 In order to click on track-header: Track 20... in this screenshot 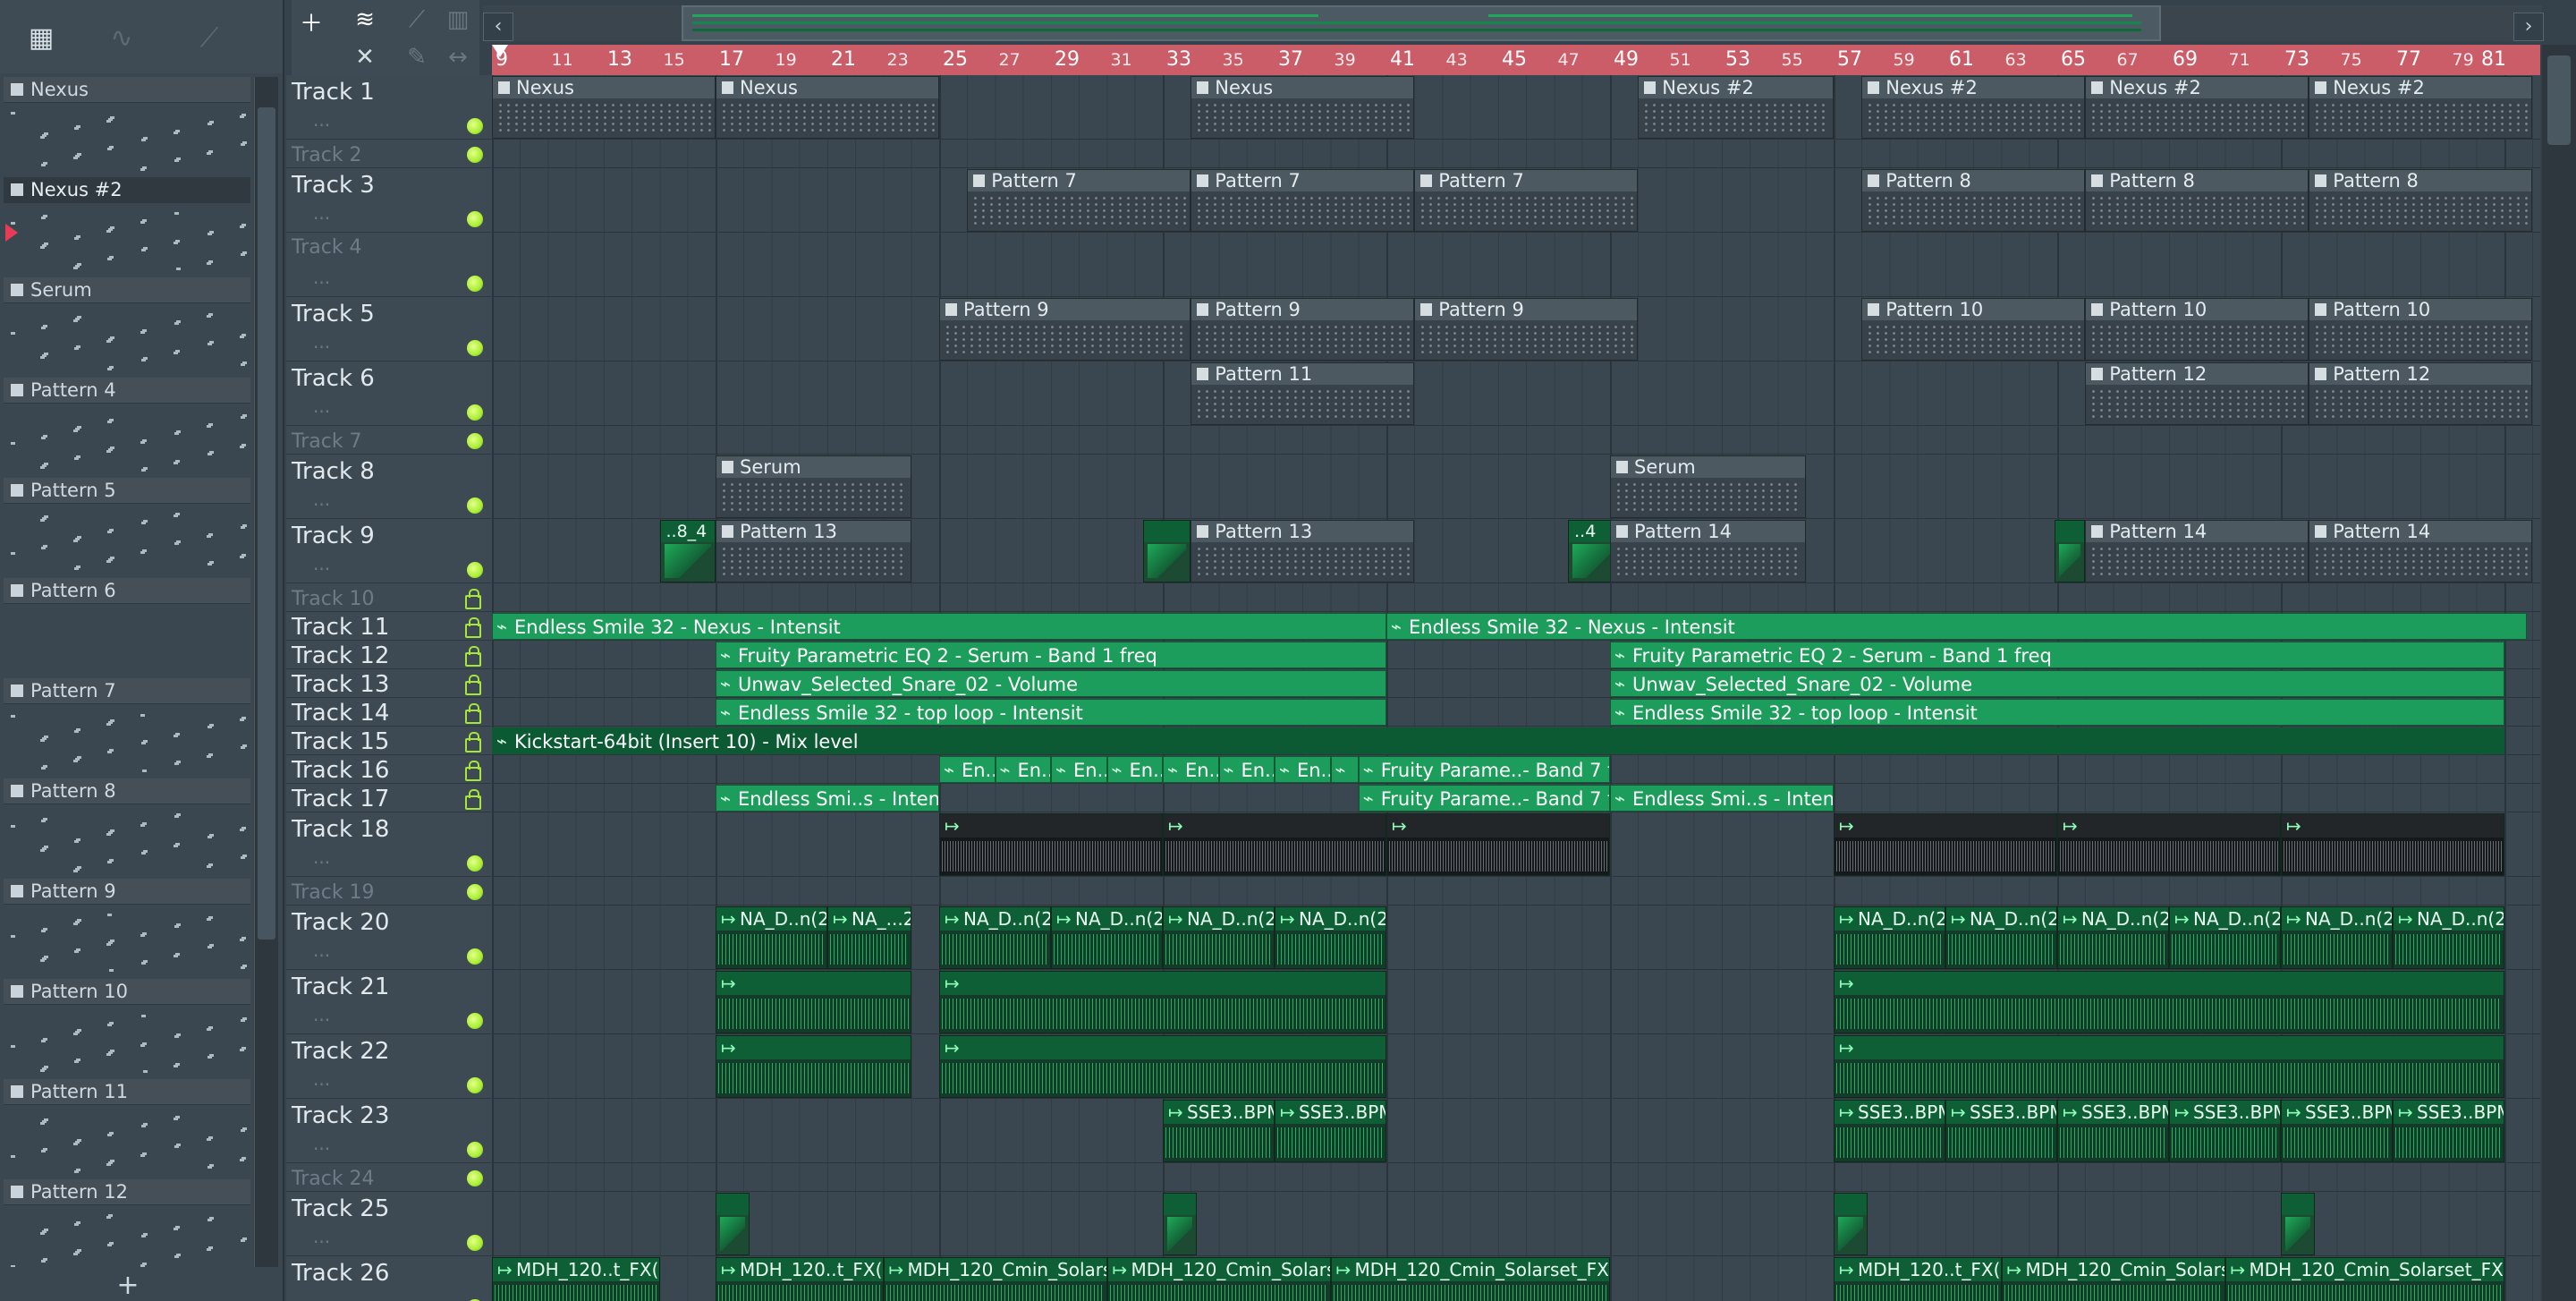, I will do `click(389, 938)`.